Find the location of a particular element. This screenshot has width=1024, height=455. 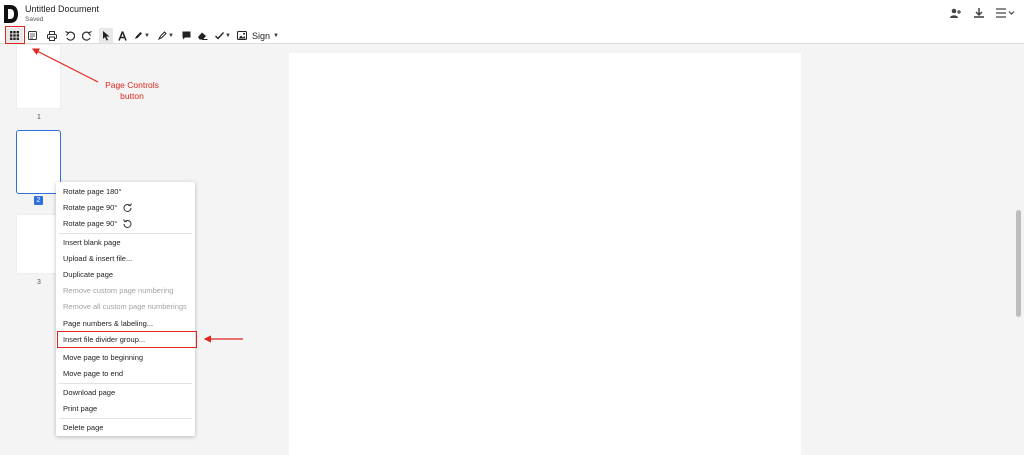

page-controls-callout: Page Controls button is located at coordinates (132, 91).